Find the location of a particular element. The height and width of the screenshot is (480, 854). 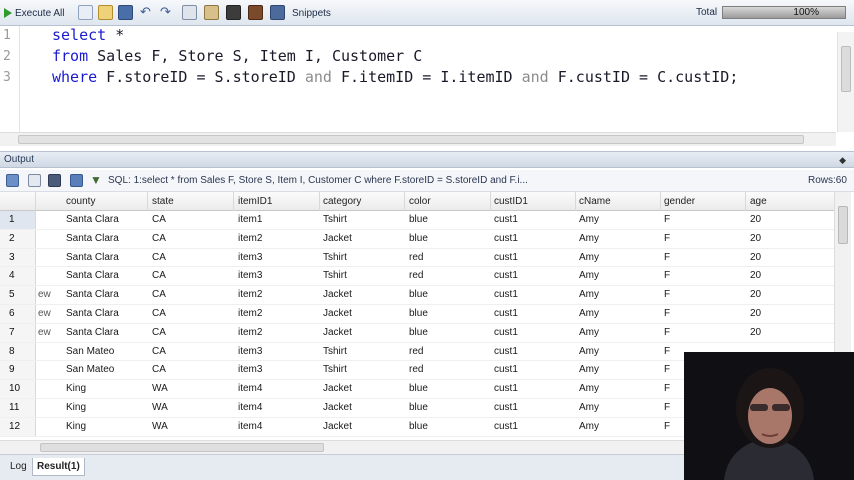

new-file-icon is located at coordinates (85, 12).